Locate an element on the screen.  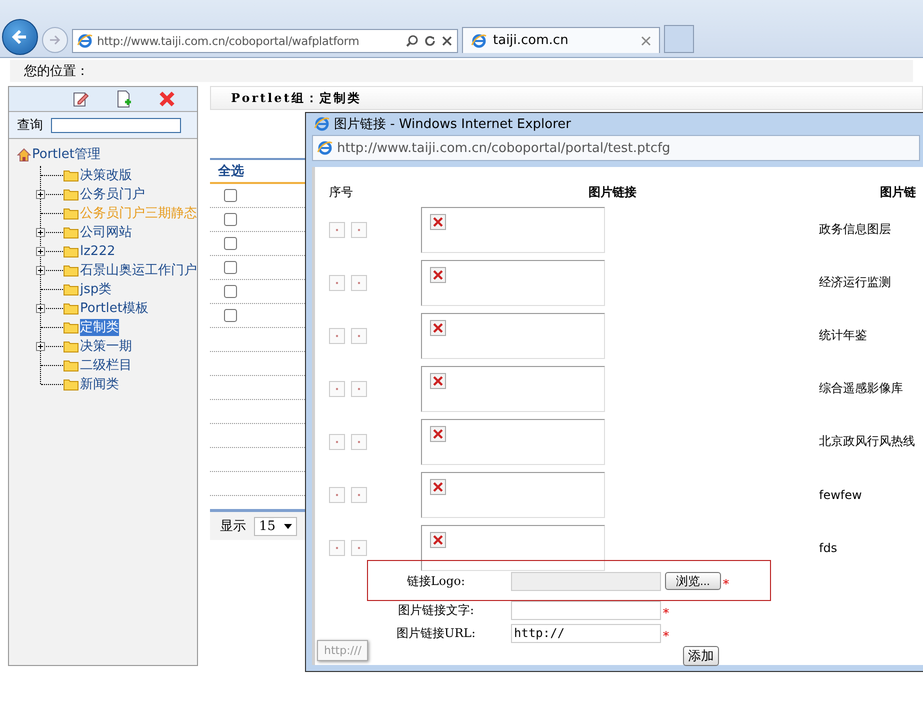
link-url-field: http:// is located at coordinates (586, 633).